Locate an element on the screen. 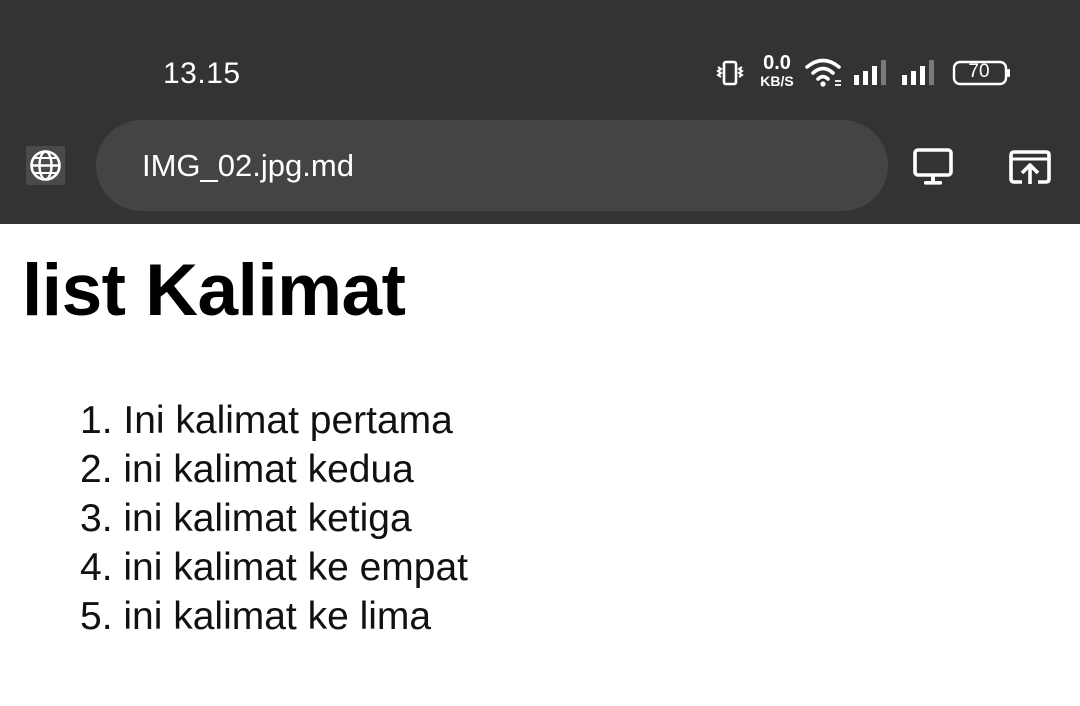 This screenshot has width=1080, height=706. network-speed-value: 0.0 is located at coordinates (777, 63).